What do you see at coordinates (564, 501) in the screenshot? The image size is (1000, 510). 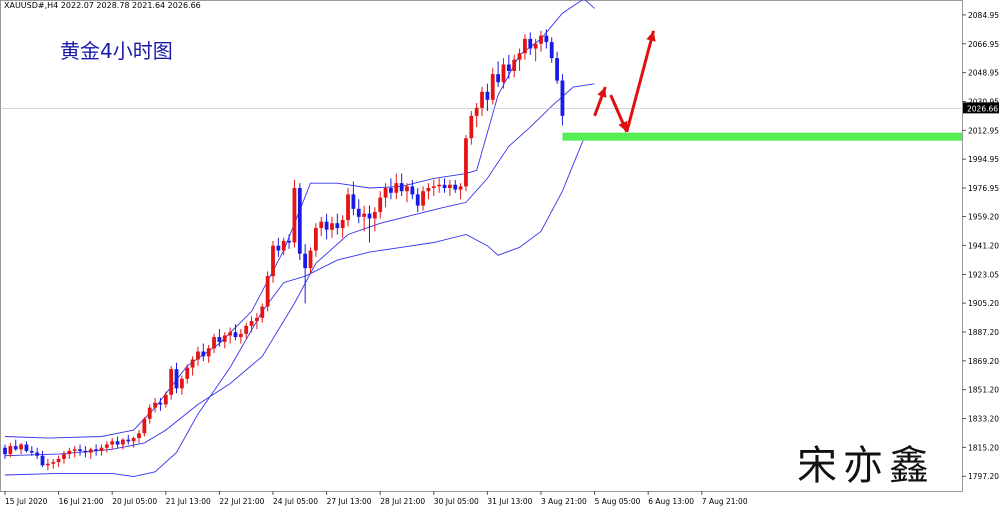 I see `x-tick-label: 3 Aug 21:00` at bounding box center [564, 501].